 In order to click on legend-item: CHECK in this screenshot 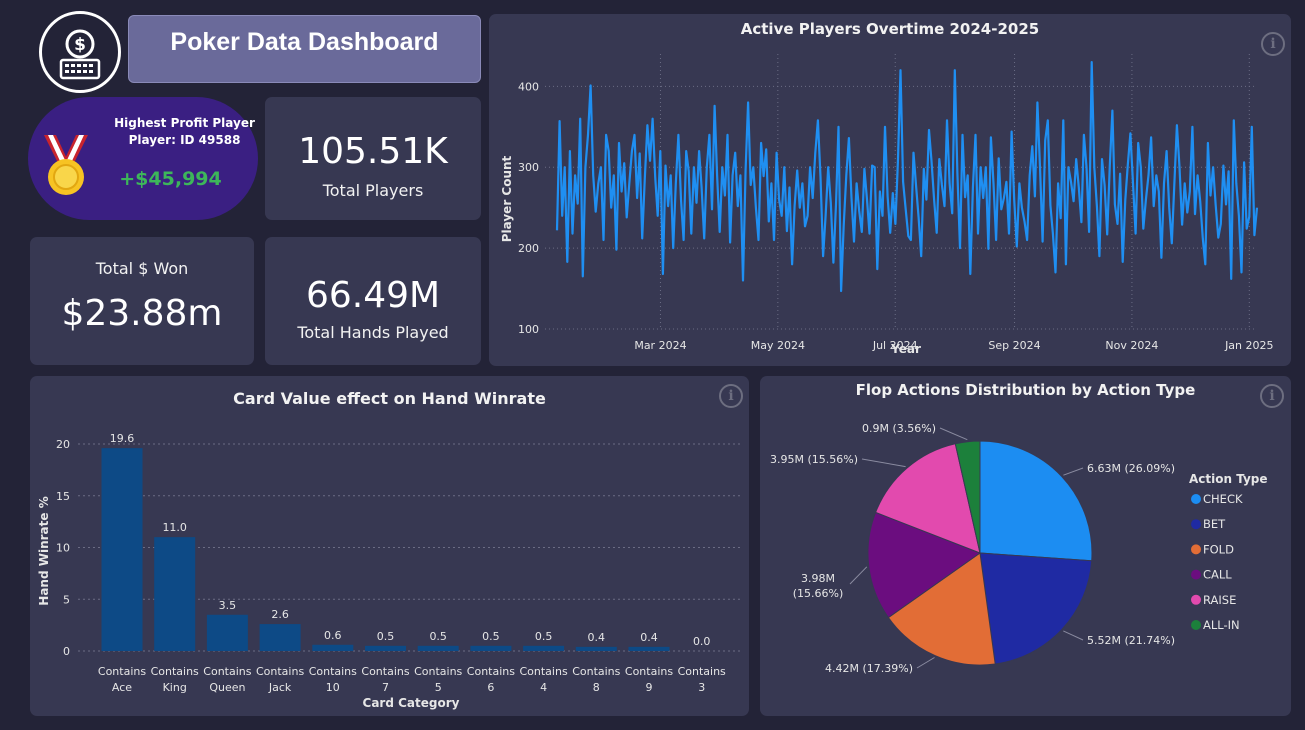, I will do `click(1223, 499)`.